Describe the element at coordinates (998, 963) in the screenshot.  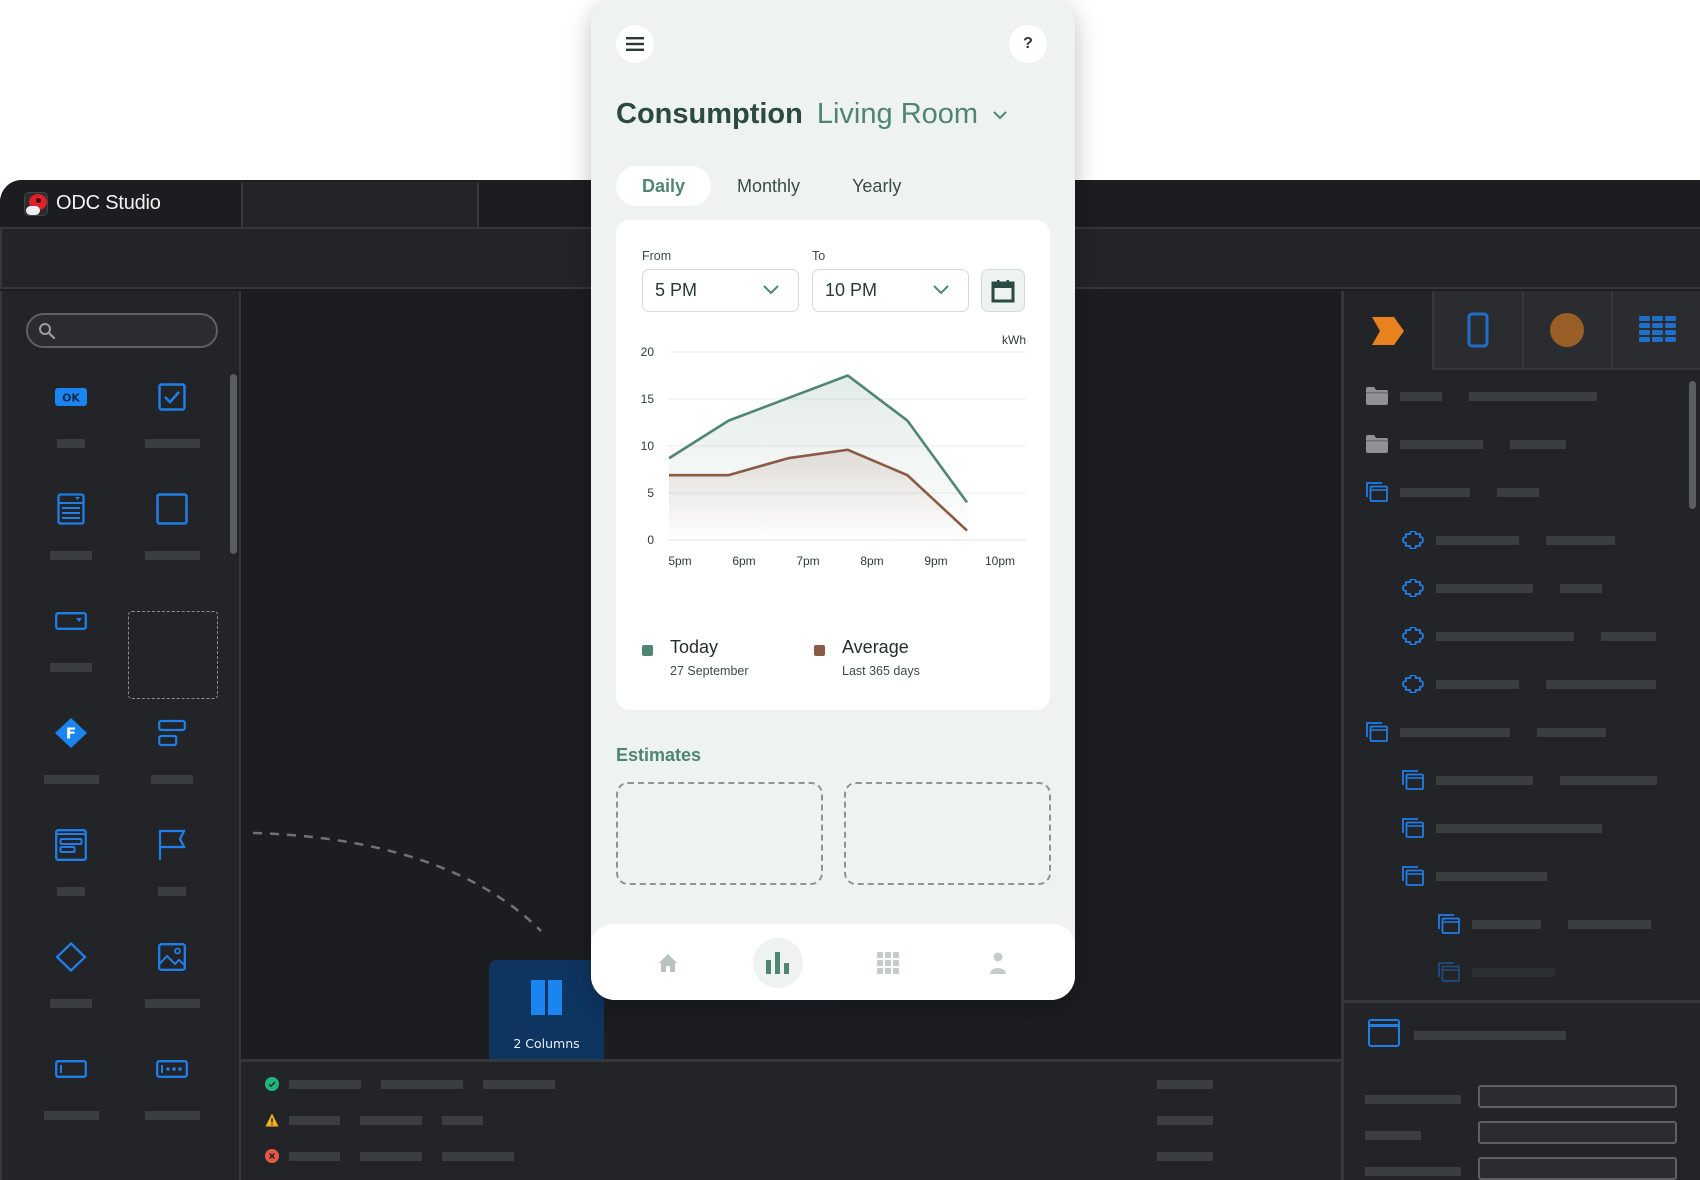
I see `nav-profile` at that location.